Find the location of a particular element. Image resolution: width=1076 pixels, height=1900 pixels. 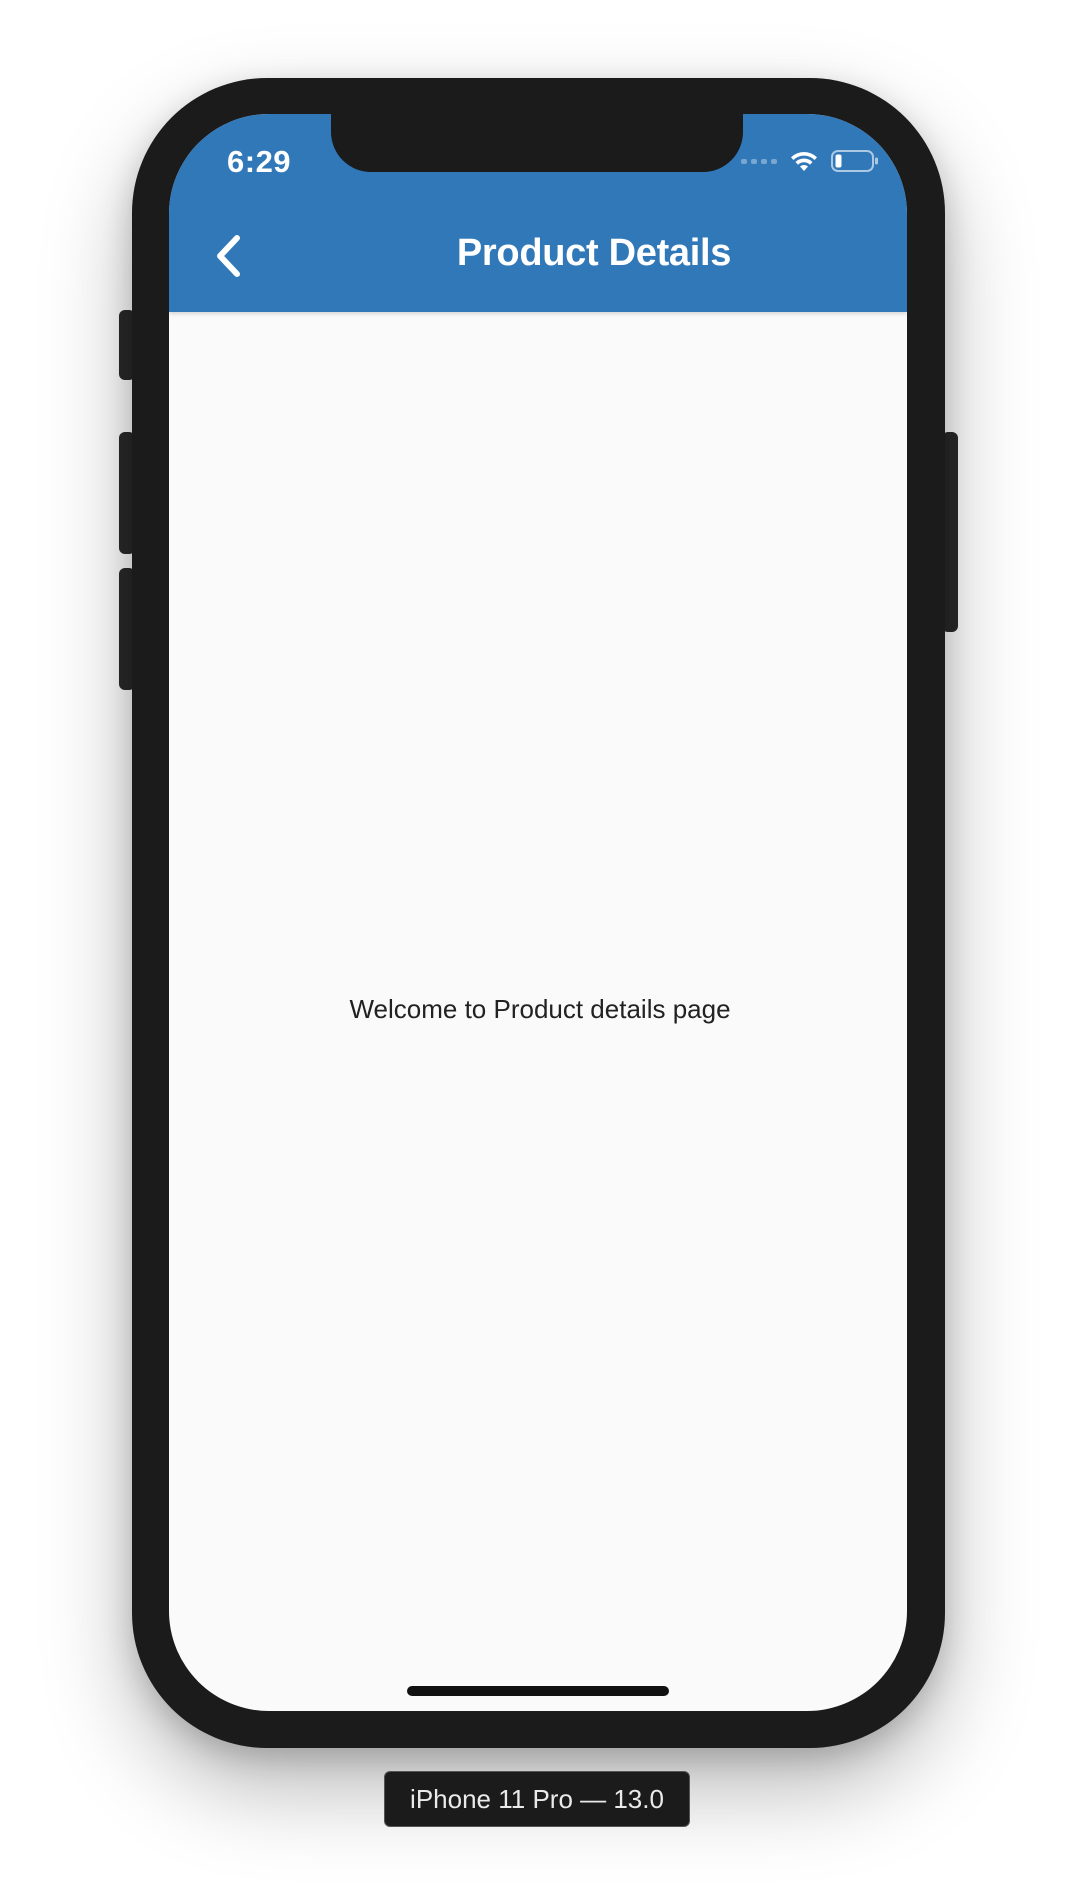

status-time: 6:29 is located at coordinates (259, 161).